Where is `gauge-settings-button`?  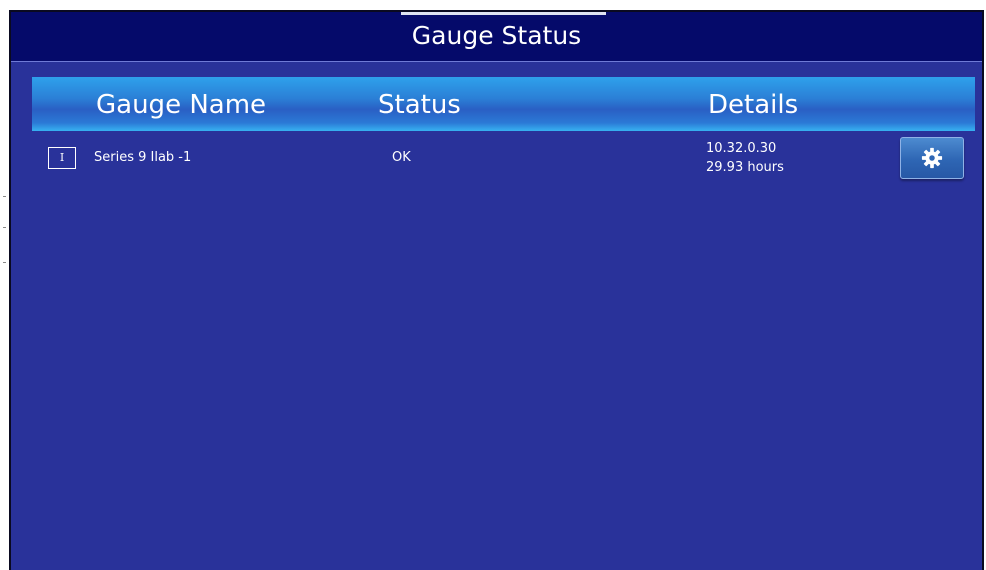
gauge-settings-button is located at coordinates (932, 158).